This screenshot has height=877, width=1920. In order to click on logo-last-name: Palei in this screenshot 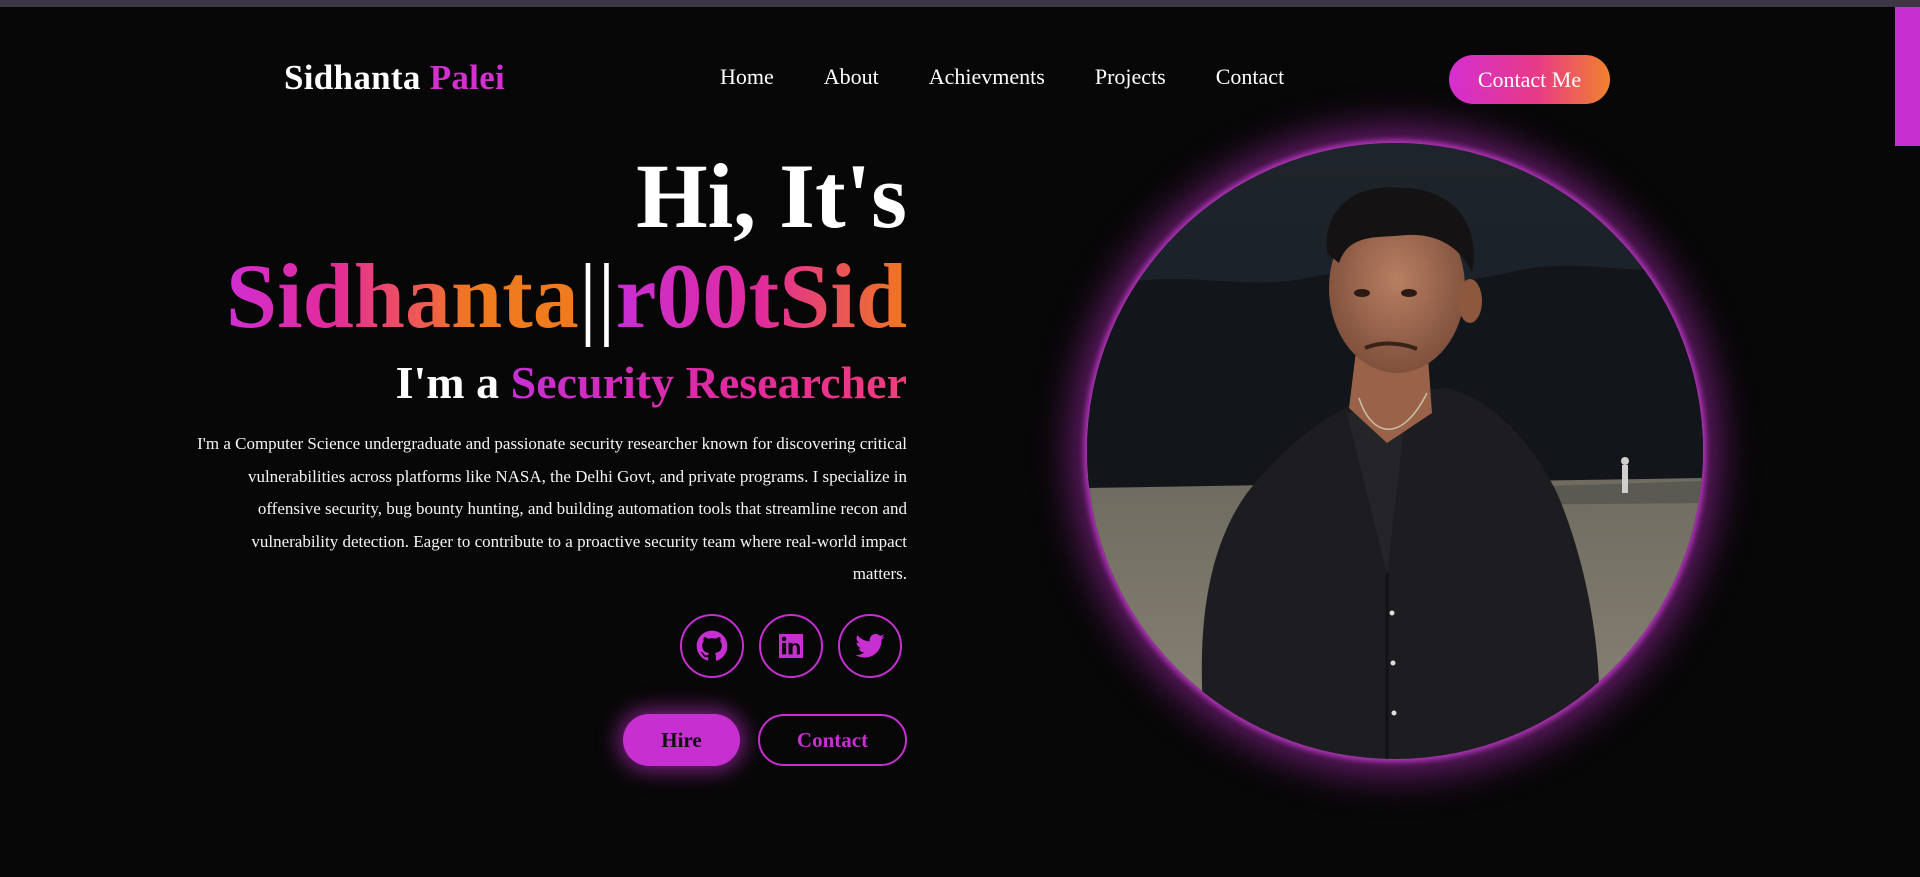, I will do `click(467, 77)`.